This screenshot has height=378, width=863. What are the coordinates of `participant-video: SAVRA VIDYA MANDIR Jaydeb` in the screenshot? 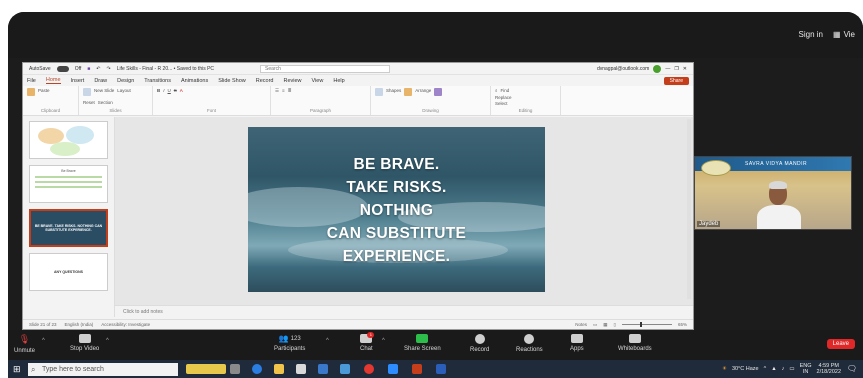 It's located at (773, 193).